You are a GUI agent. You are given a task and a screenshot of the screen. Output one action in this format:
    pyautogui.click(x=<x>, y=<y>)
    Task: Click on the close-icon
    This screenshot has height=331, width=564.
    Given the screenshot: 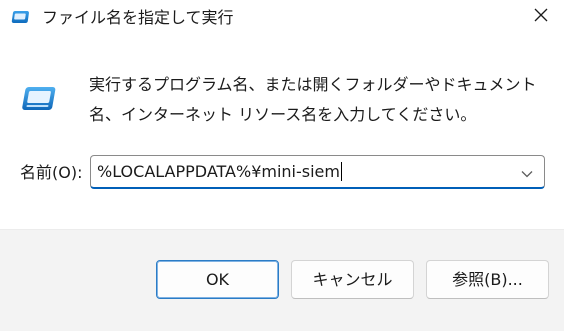 What is the action you would take?
    pyautogui.click(x=541, y=17)
    